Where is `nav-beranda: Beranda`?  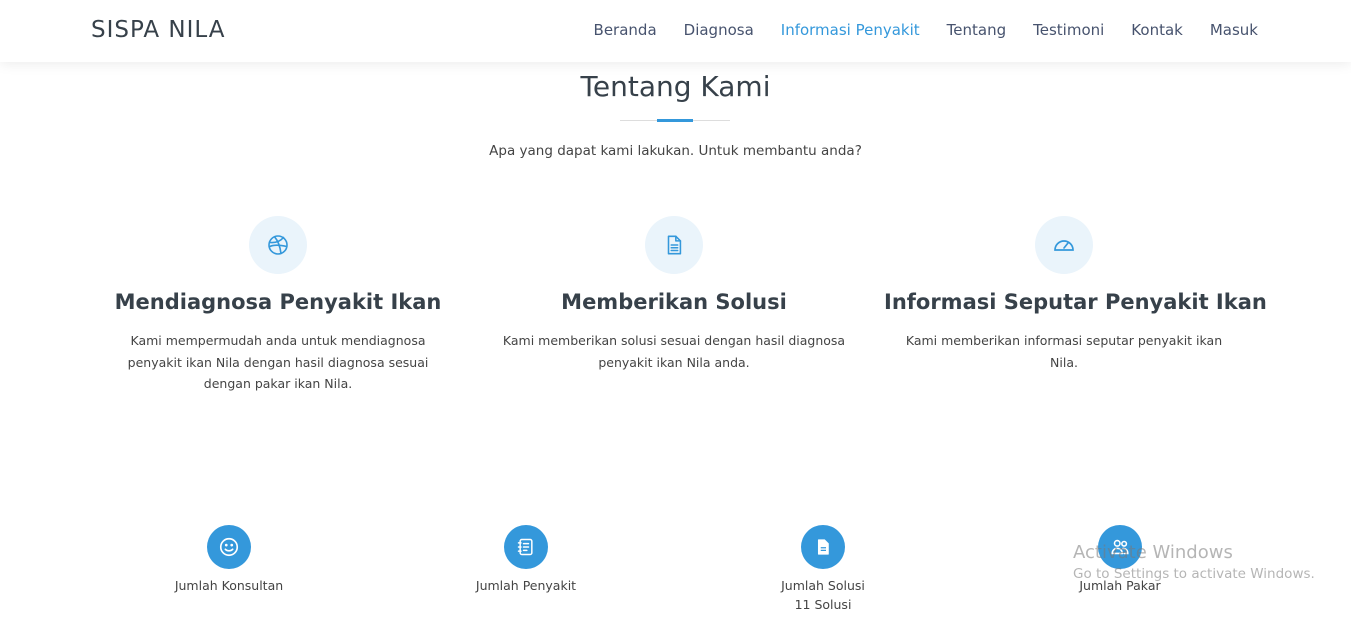
nav-beranda: Beranda is located at coordinates (625, 30).